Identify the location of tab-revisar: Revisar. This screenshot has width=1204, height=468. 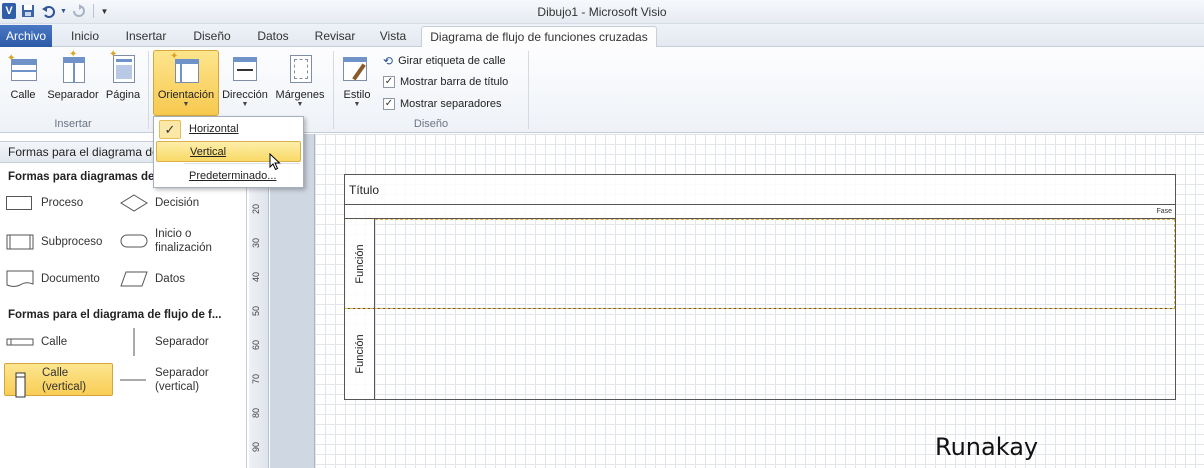
(335, 36).